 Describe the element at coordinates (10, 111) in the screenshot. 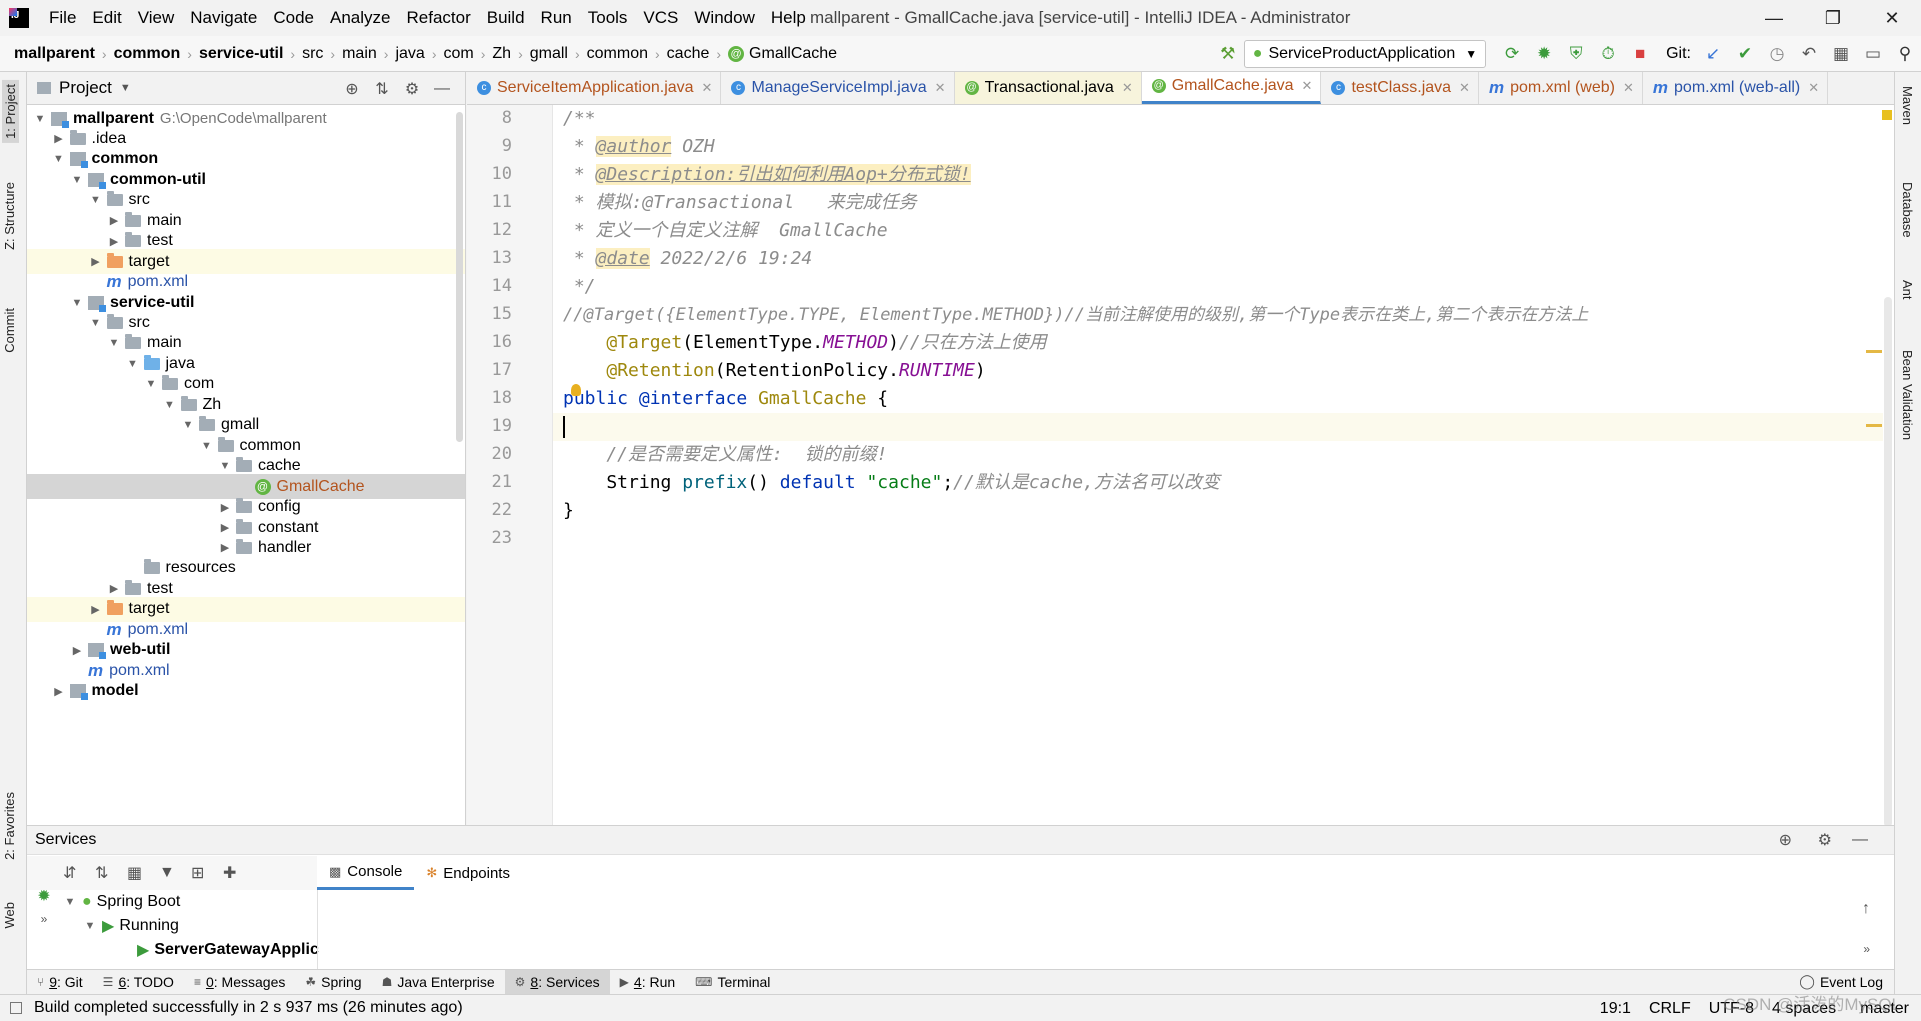

I see `tab-project: 1: Project` at that location.